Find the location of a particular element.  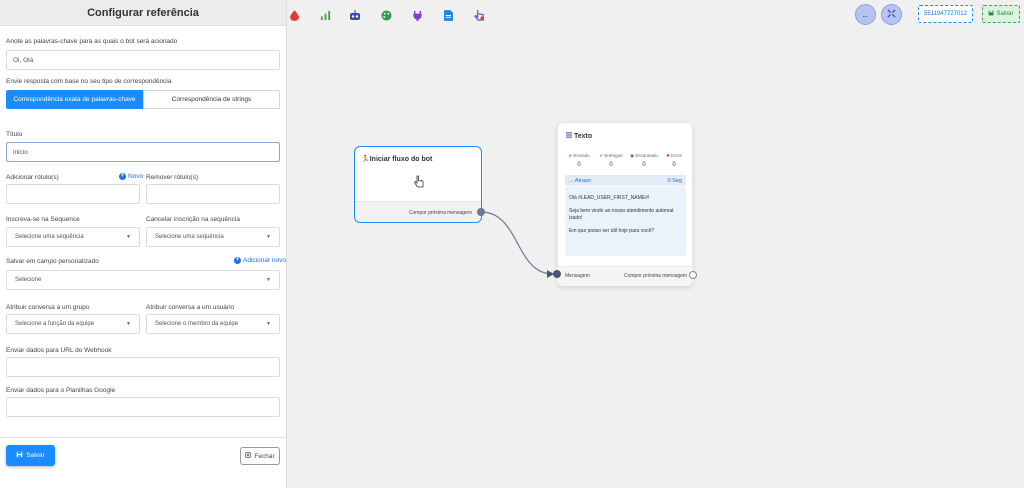

eye-icon: ◉ is located at coordinates (632, 155).